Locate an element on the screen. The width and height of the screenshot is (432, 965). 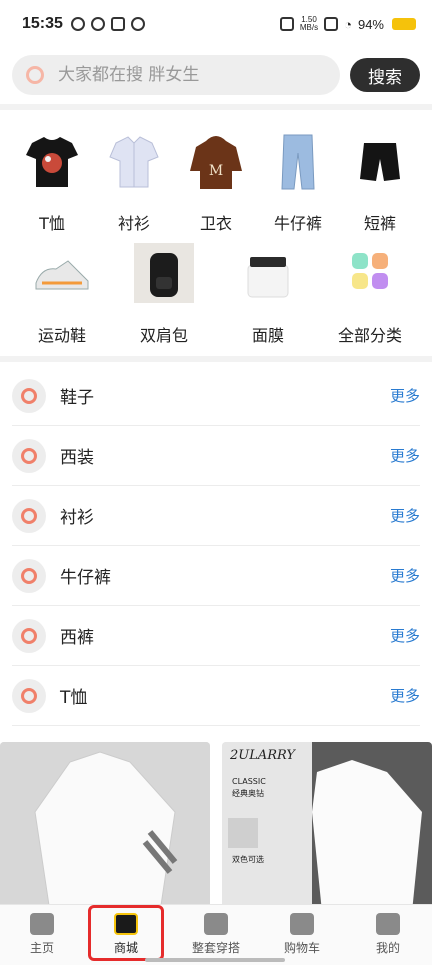
category-label: 卫衣 is located at coordinates (215, 223).